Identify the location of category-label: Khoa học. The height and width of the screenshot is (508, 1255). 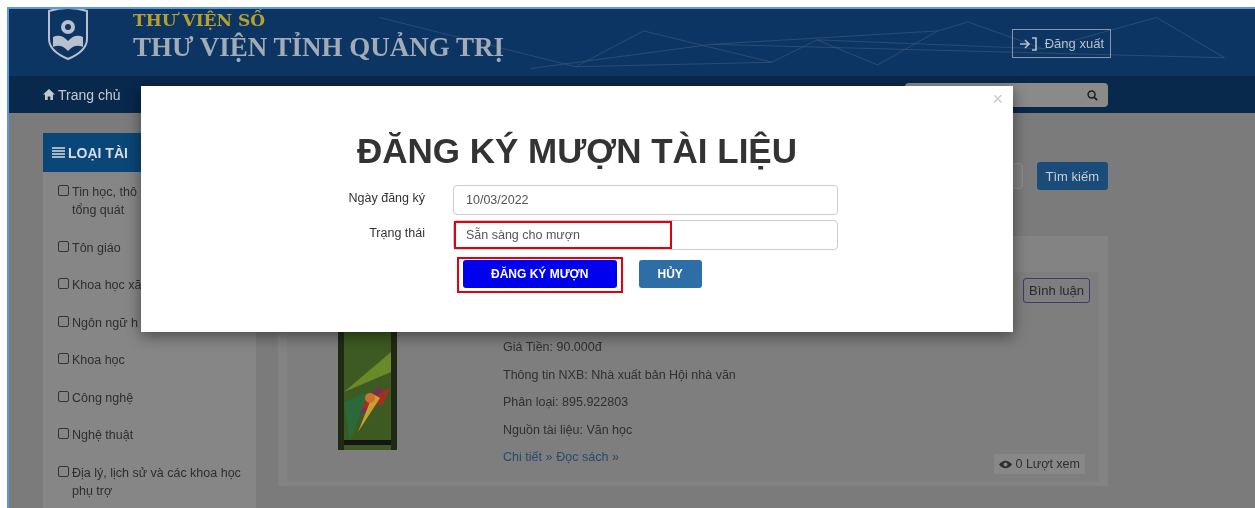
(98, 360).